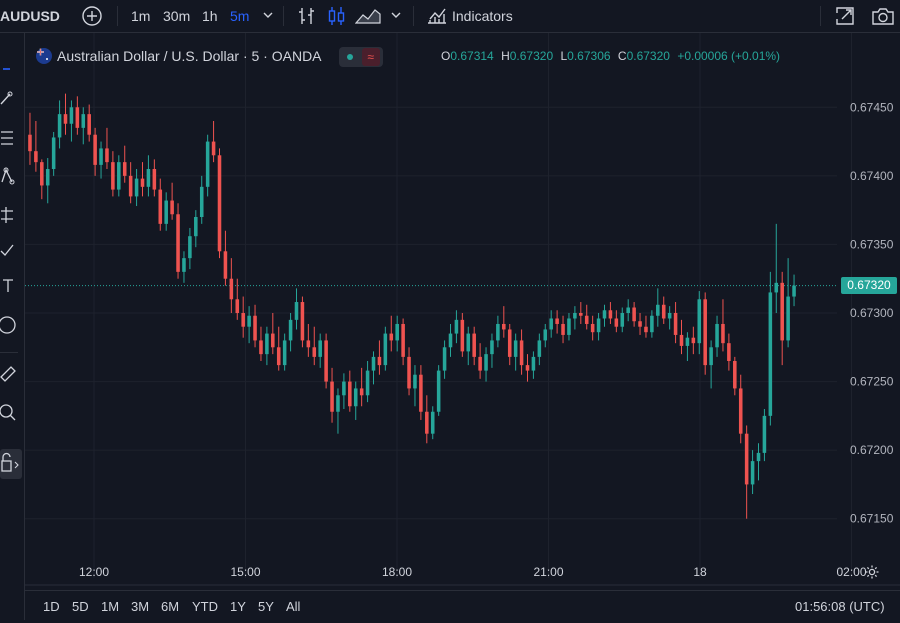  Describe the element at coordinates (9, 325) in the screenshot. I see `icon-tool` at that location.